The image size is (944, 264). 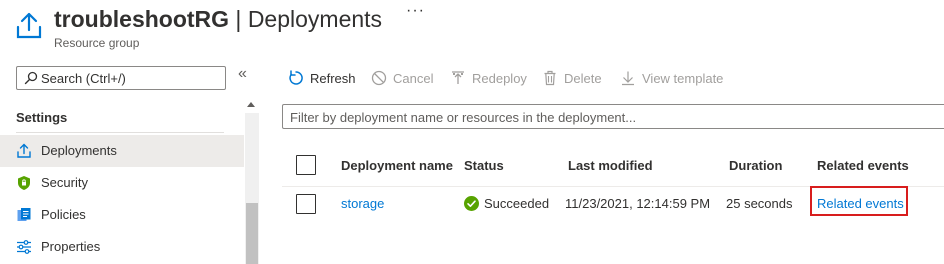 I want to click on search-icon, so click(x=31, y=78).